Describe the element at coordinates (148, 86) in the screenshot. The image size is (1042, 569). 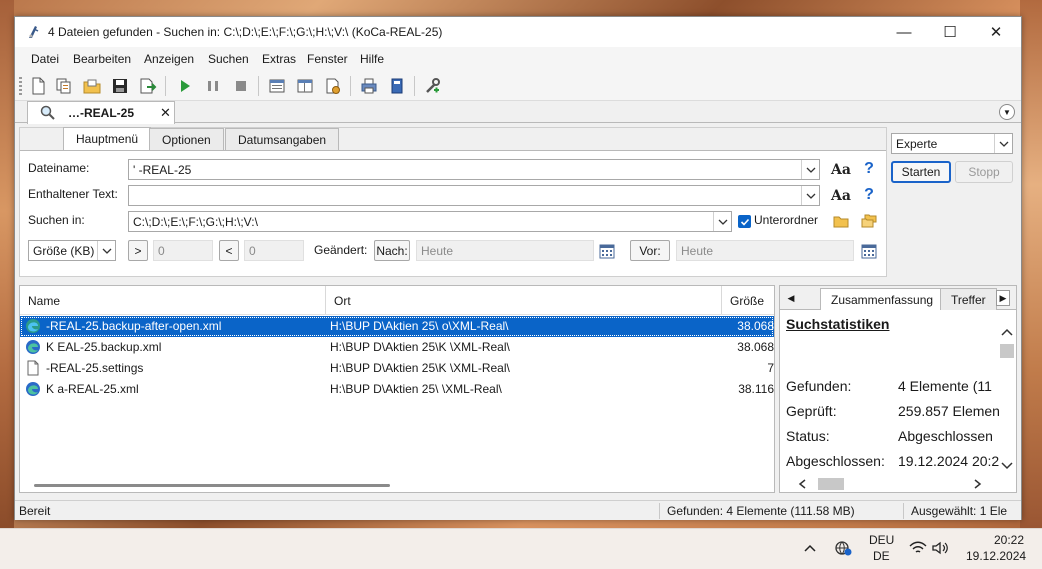
I see `export-icon` at that location.